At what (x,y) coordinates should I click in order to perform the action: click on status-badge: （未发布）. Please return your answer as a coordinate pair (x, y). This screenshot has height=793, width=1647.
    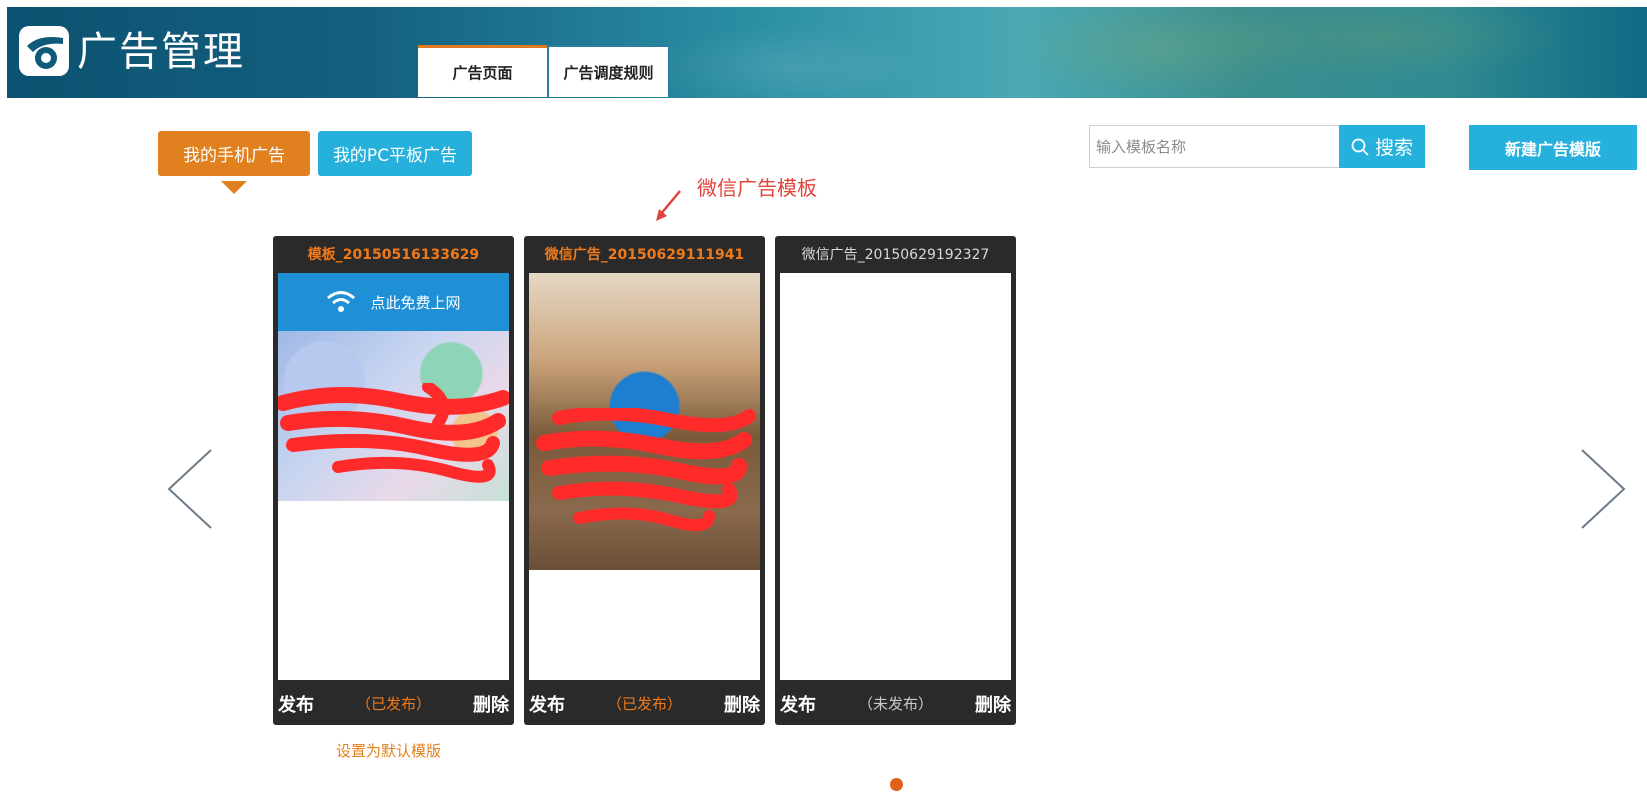
    Looking at the image, I should click on (895, 704).